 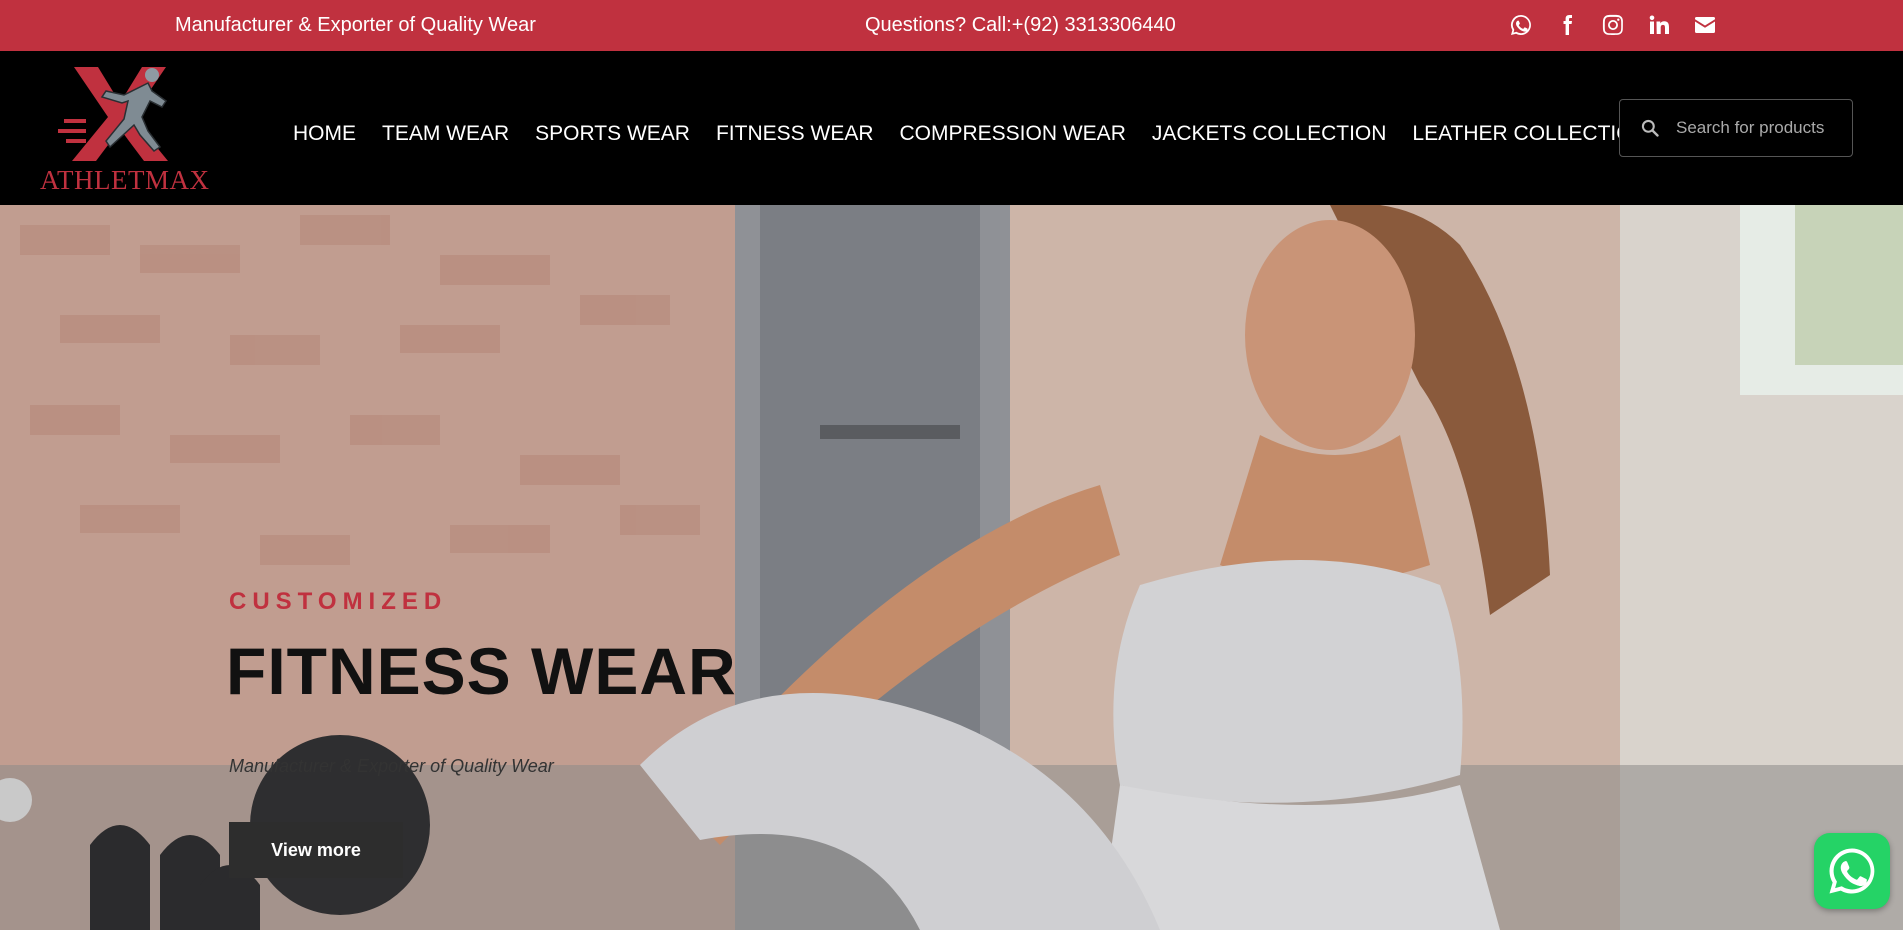 I want to click on whatsapp-chat-button, so click(x=1852, y=871).